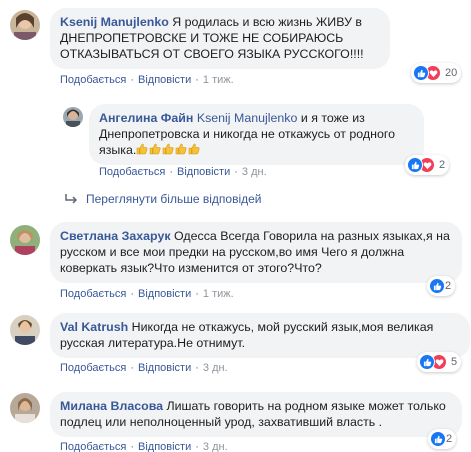 The width and height of the screenshot is (471, 452). Describe the element at coordinates (114, 22) in the screenshot. I see `comment-author: Ksenij Manujlenko` at that location.